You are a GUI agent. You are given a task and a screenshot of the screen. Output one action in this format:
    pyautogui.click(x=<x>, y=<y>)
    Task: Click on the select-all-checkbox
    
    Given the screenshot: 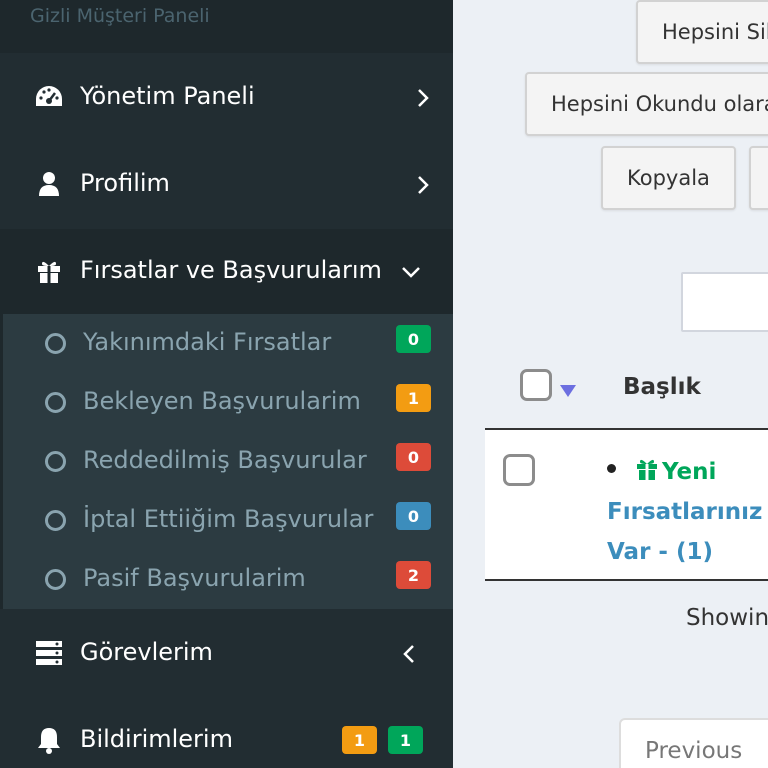 What is the action you would take?
    pyautogui.click(x=536, y=385)
    